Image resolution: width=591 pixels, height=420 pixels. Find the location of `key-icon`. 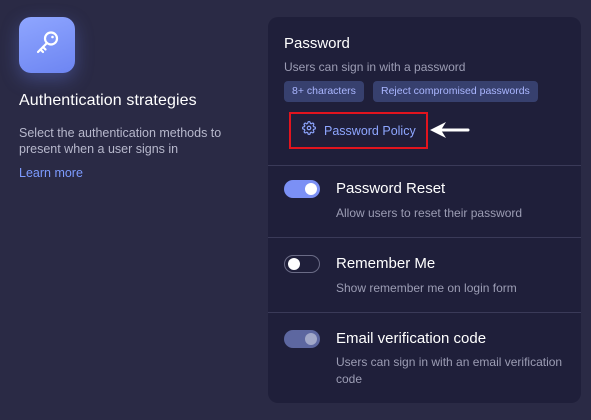

key-icon is located at coordinates (47, 45).